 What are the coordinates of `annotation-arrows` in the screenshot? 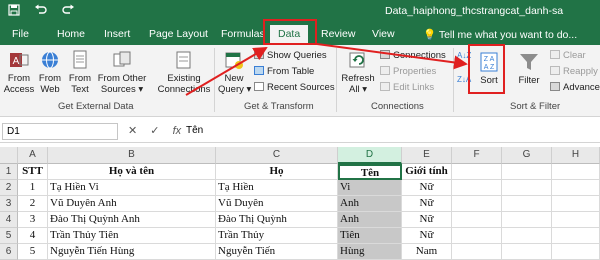 It's located at (326, 69).